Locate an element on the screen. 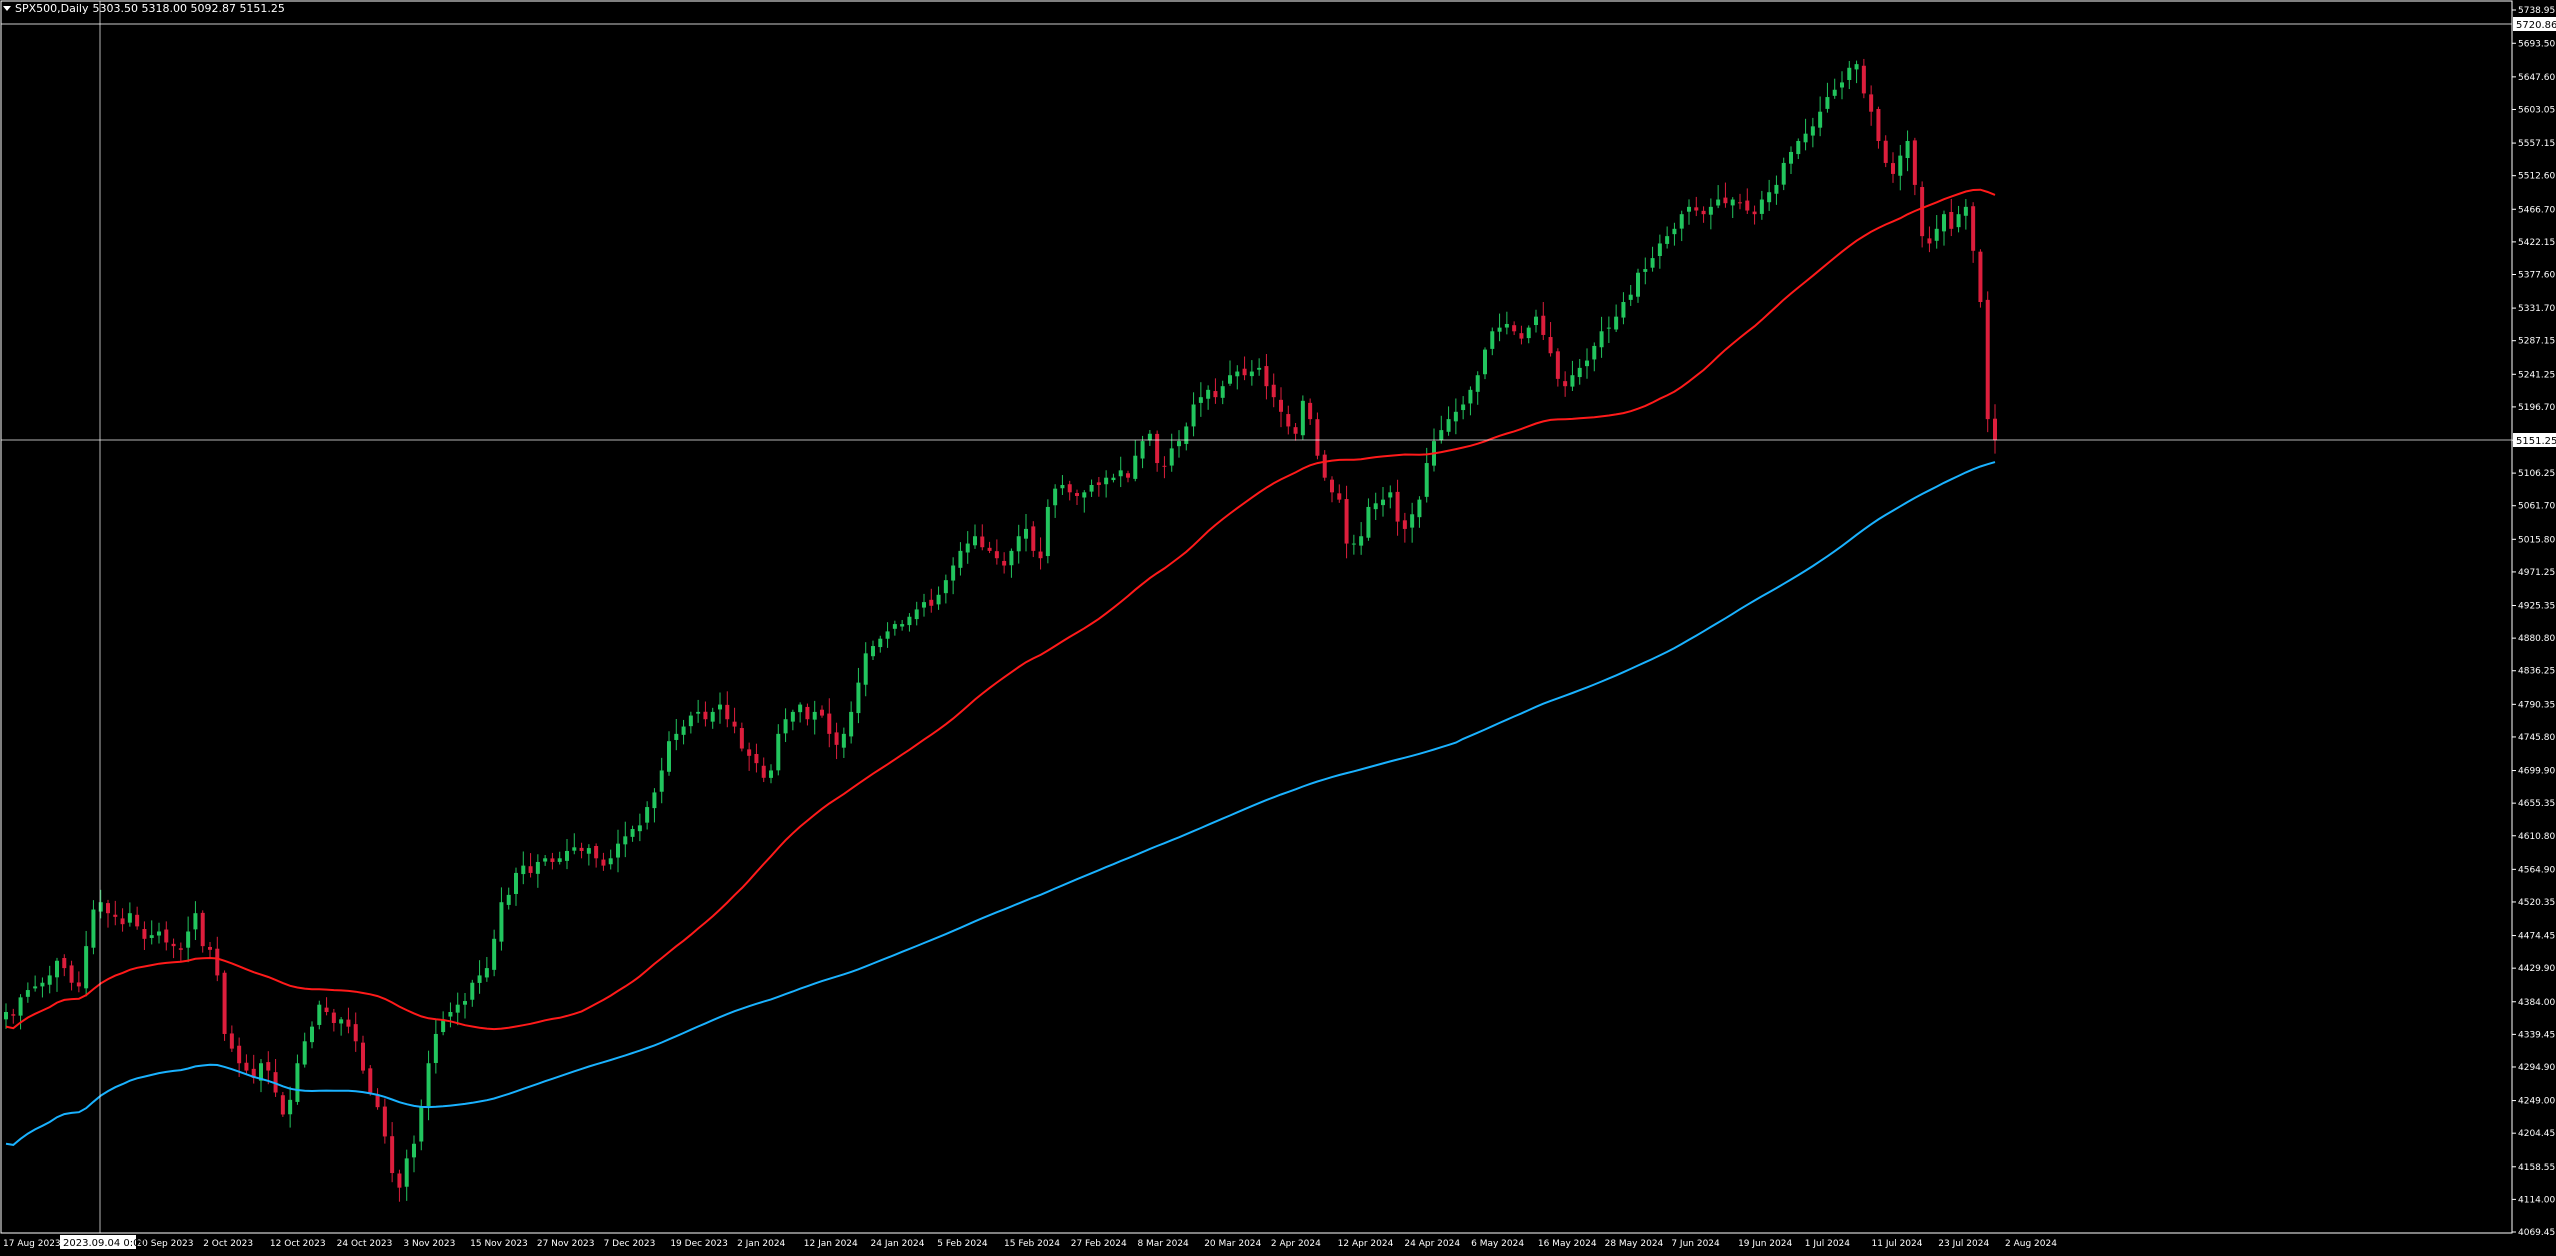 This screenshot has width=2556, height=1256. x-tick-label: 28 May 2024 is located at coordinates (1634, 1244).